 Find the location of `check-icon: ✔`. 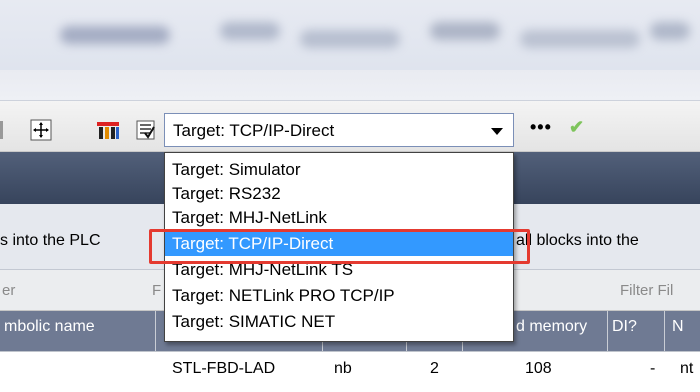

check-icon: ✔ is located at coordinates (576, 127).